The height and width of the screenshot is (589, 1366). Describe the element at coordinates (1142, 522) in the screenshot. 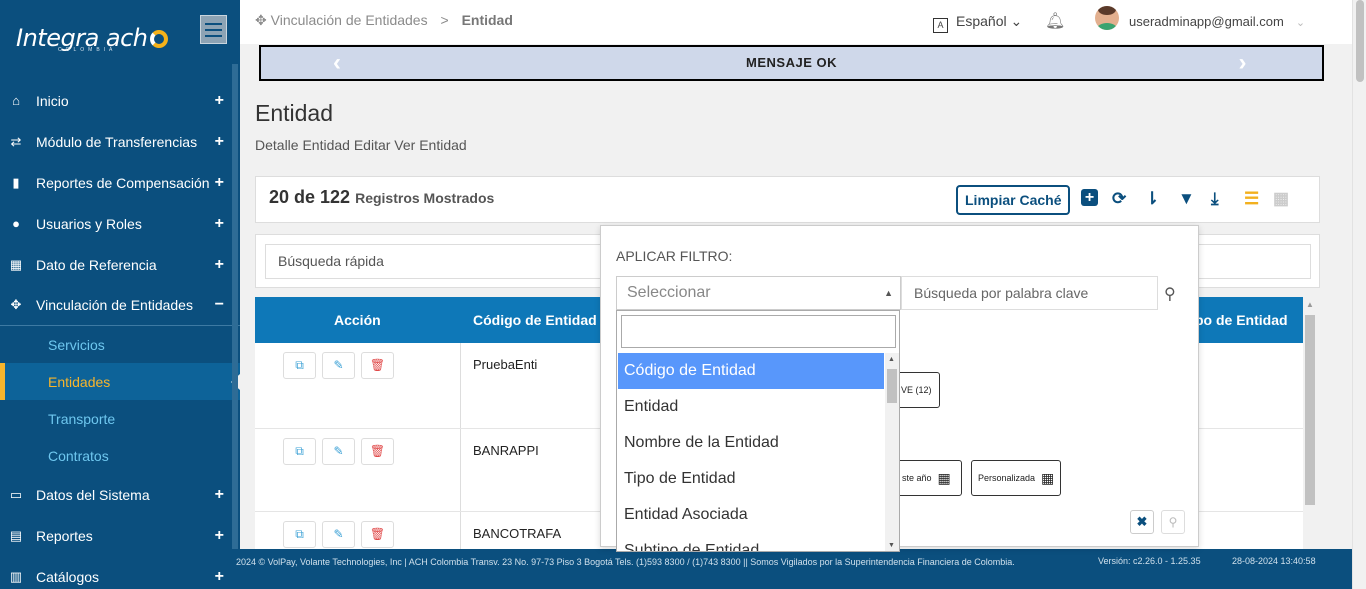

I see `clear-filter-button: ✖` at that location.